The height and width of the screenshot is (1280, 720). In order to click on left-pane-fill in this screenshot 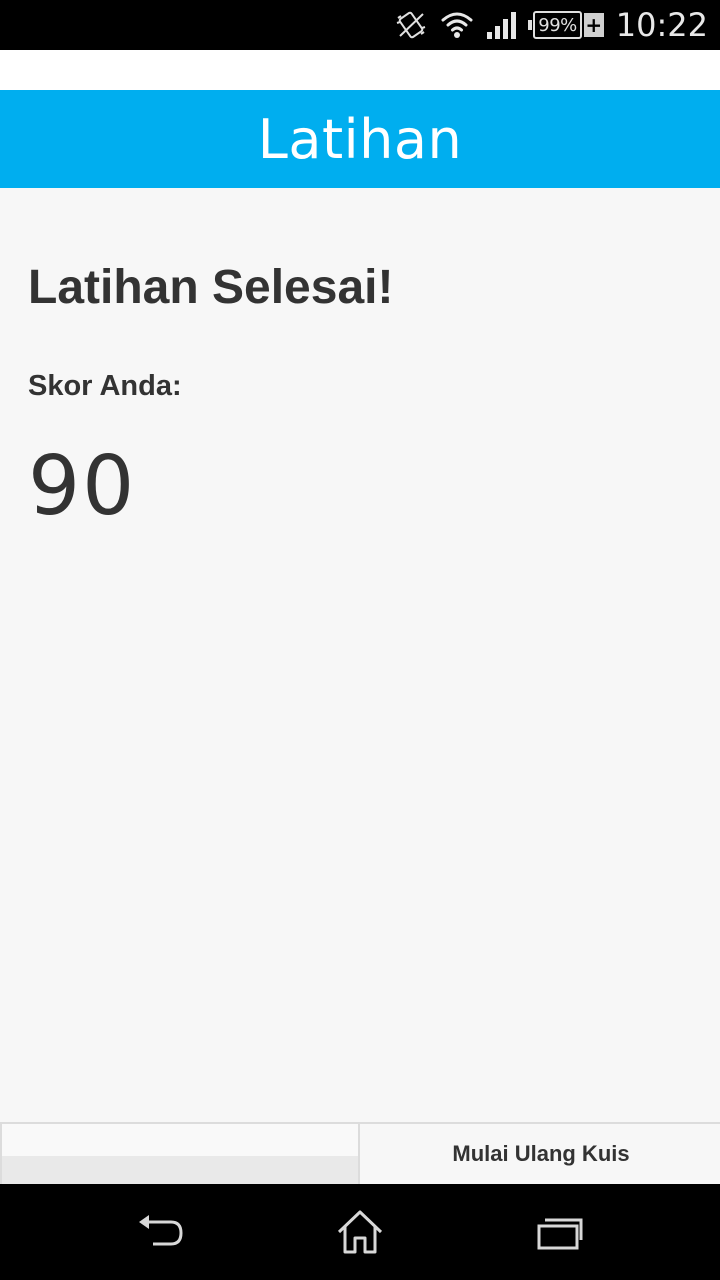, I will do `click(180, 1170)`.